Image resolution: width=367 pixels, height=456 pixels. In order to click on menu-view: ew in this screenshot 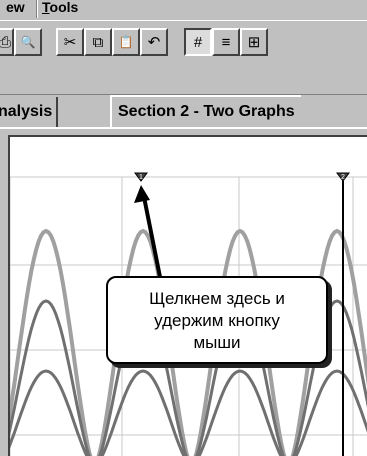, I will do `click(15, 7)`.